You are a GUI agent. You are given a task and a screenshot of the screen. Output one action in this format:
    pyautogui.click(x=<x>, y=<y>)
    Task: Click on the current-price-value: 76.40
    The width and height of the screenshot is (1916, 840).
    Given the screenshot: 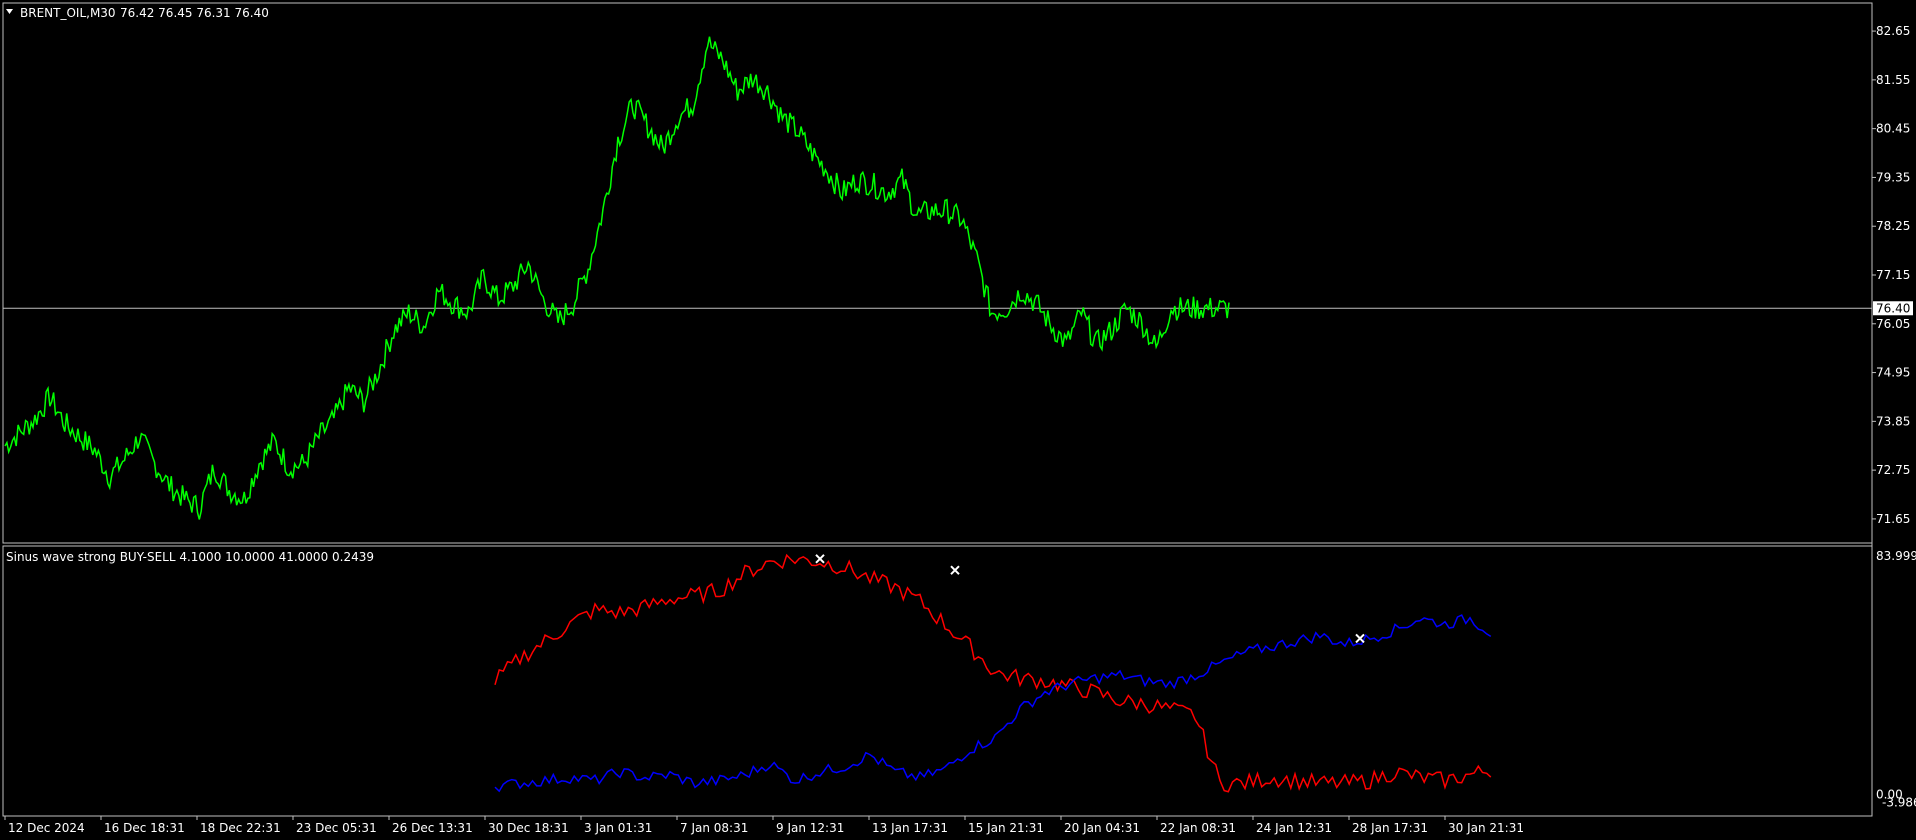 What is the action you would take?
    pyautogui.click(x=1893, y=308)
    